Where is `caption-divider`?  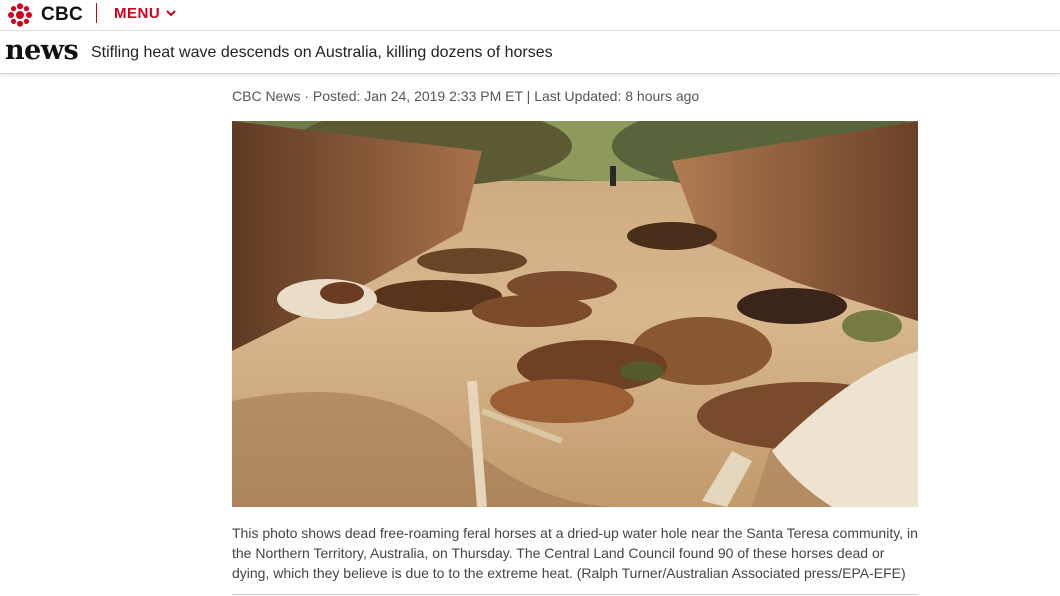
caption-divider is located at coordinates (575, 594).